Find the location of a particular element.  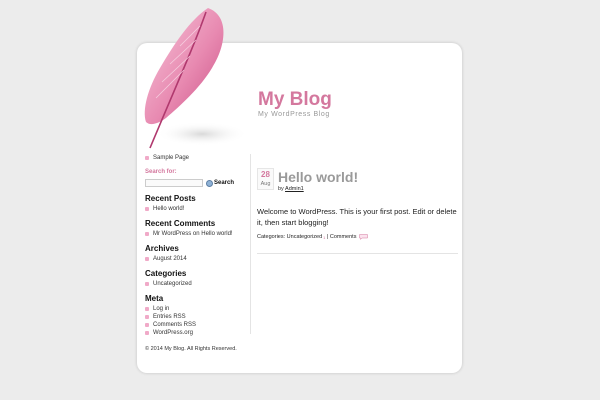

nav-link-sample-page: Sample Page is located at coordinates (195, 158).